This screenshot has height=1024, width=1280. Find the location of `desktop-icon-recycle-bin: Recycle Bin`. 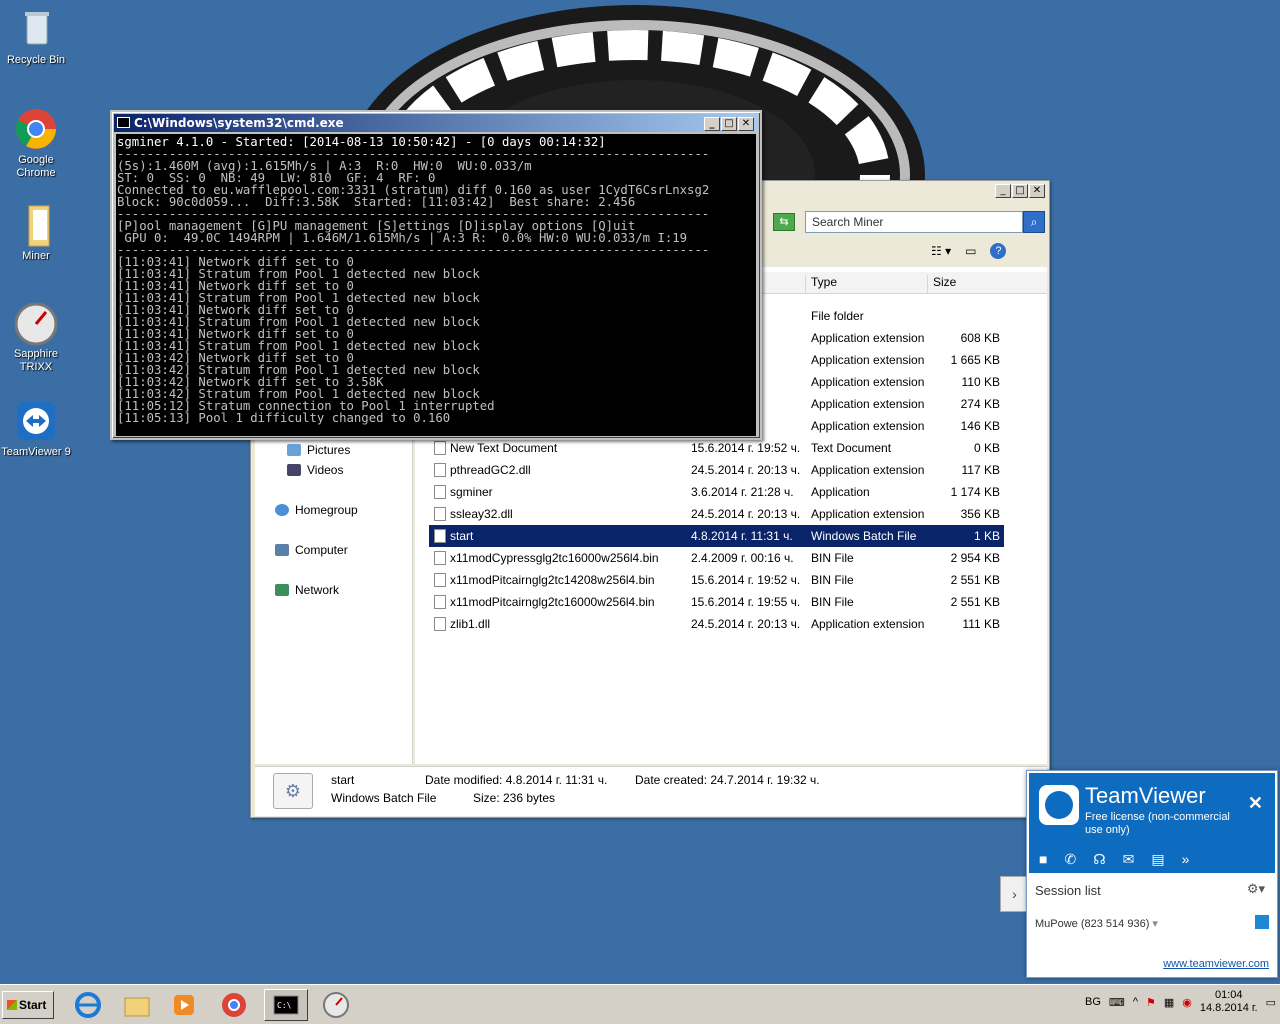

desktop-icon-recycle-bin: Recycle Bin is located at coordinates (36, 36).